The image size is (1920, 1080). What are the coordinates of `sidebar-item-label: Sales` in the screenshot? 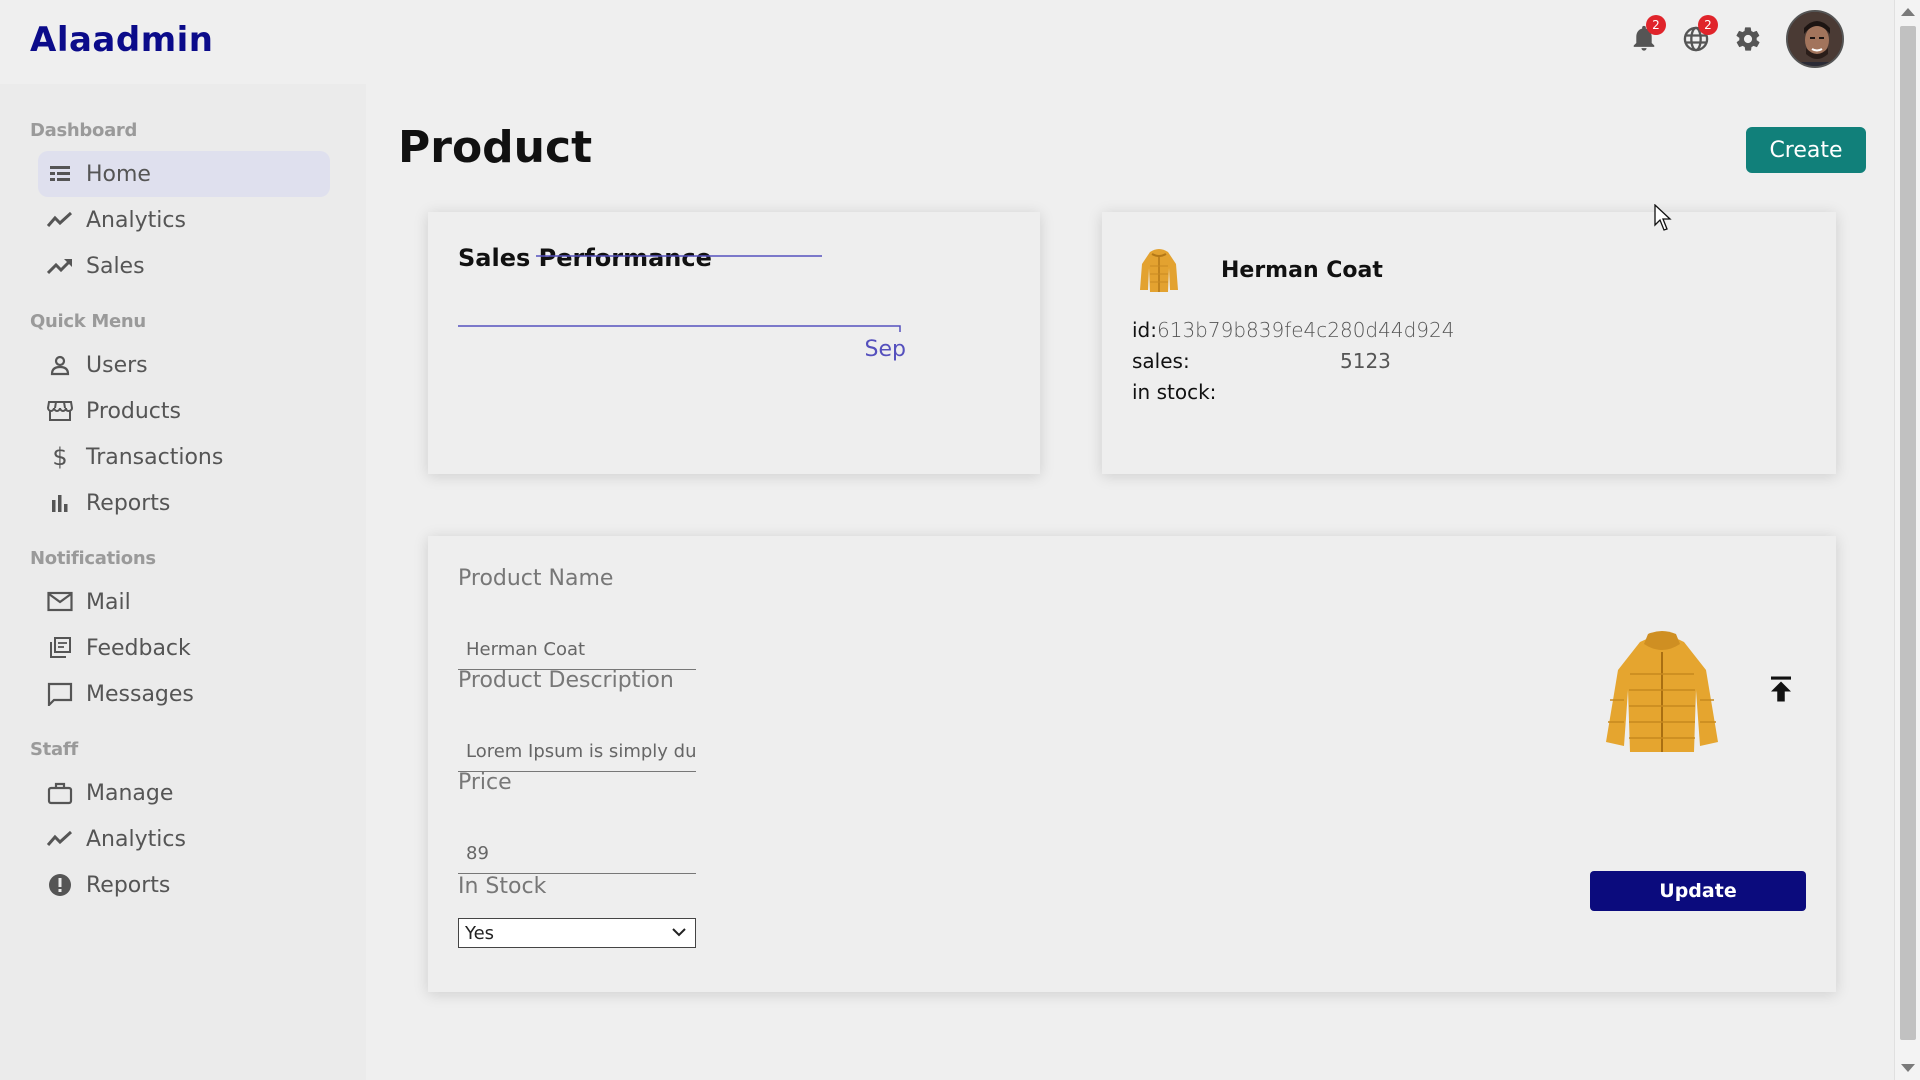 It's located at (115, 266).